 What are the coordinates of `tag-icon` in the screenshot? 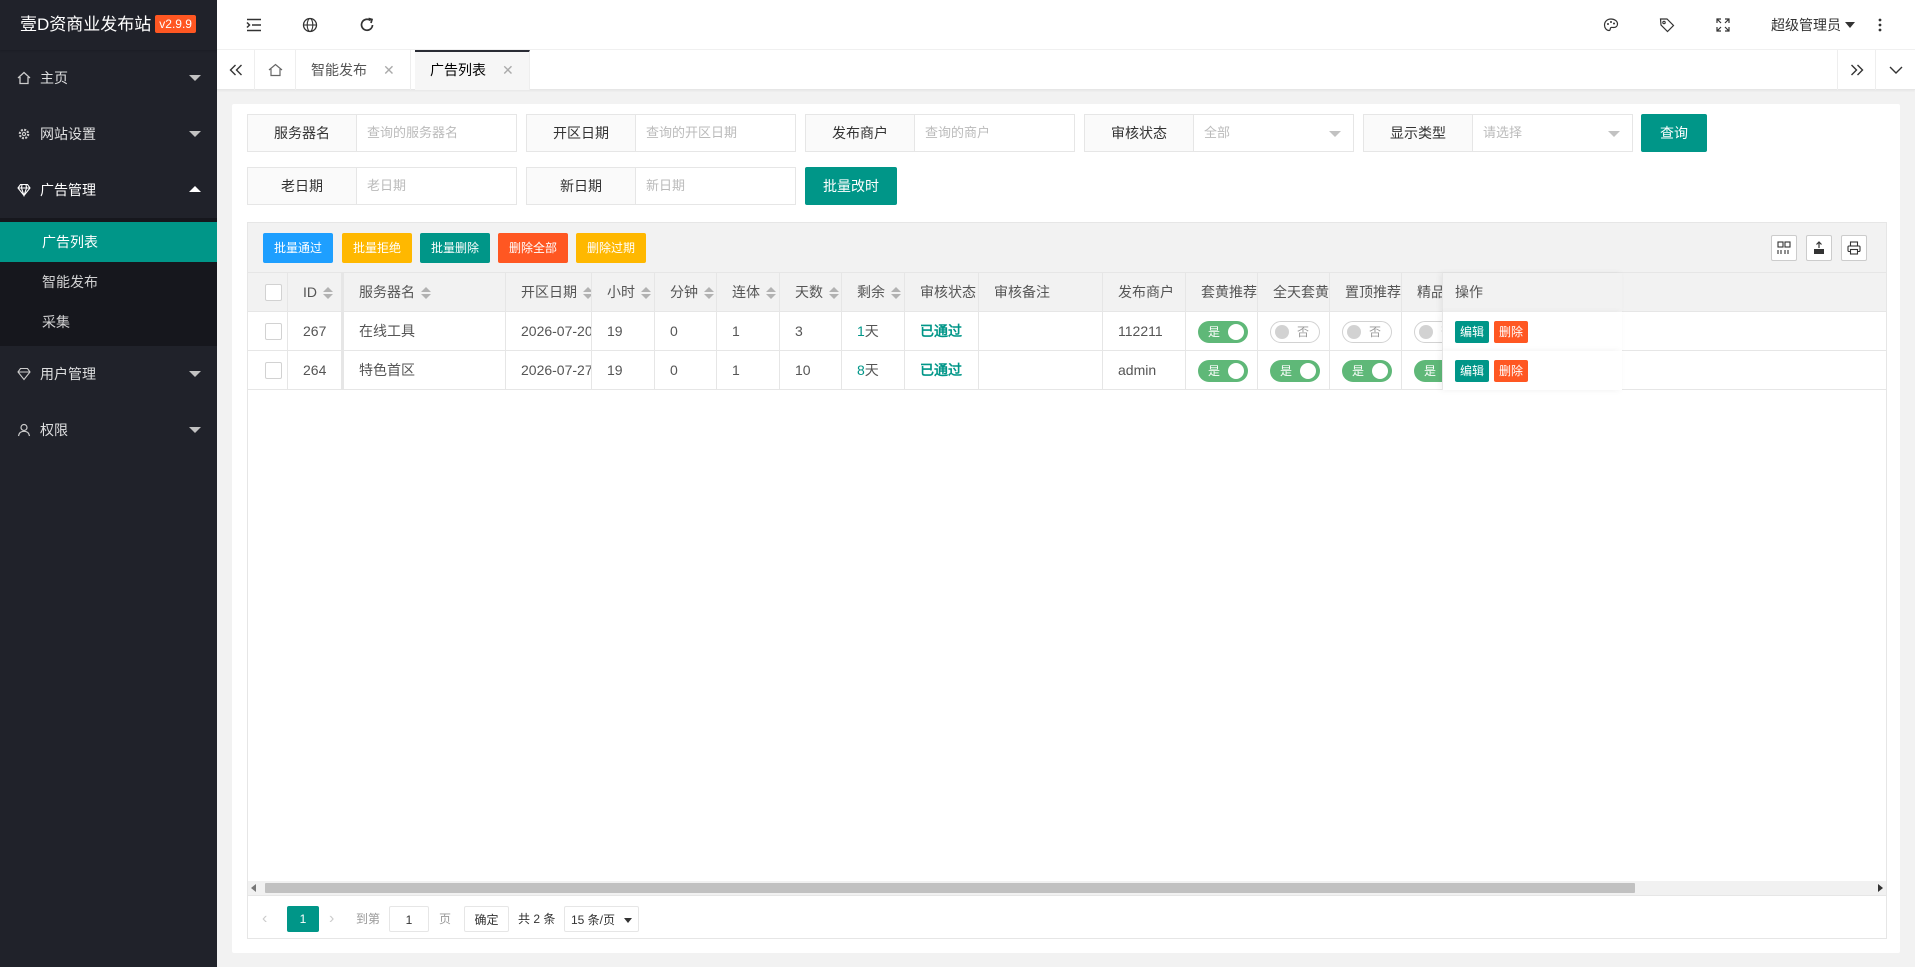 It's located at (1667, 25).